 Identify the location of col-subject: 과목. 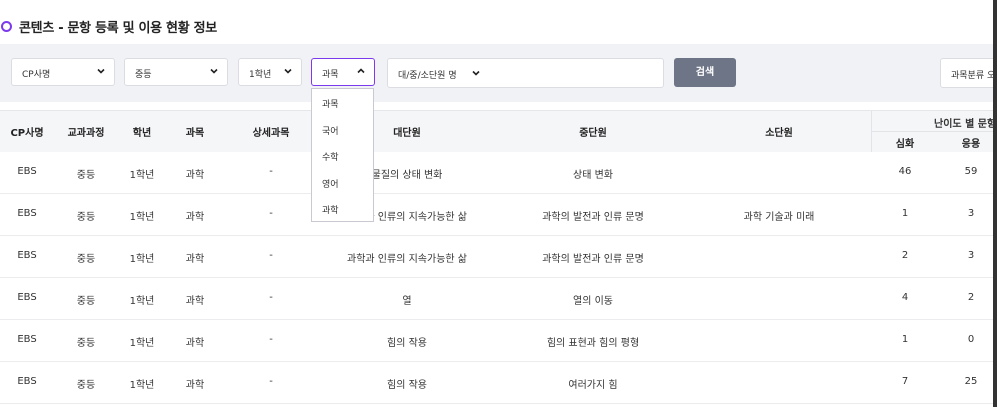
(195, 133).